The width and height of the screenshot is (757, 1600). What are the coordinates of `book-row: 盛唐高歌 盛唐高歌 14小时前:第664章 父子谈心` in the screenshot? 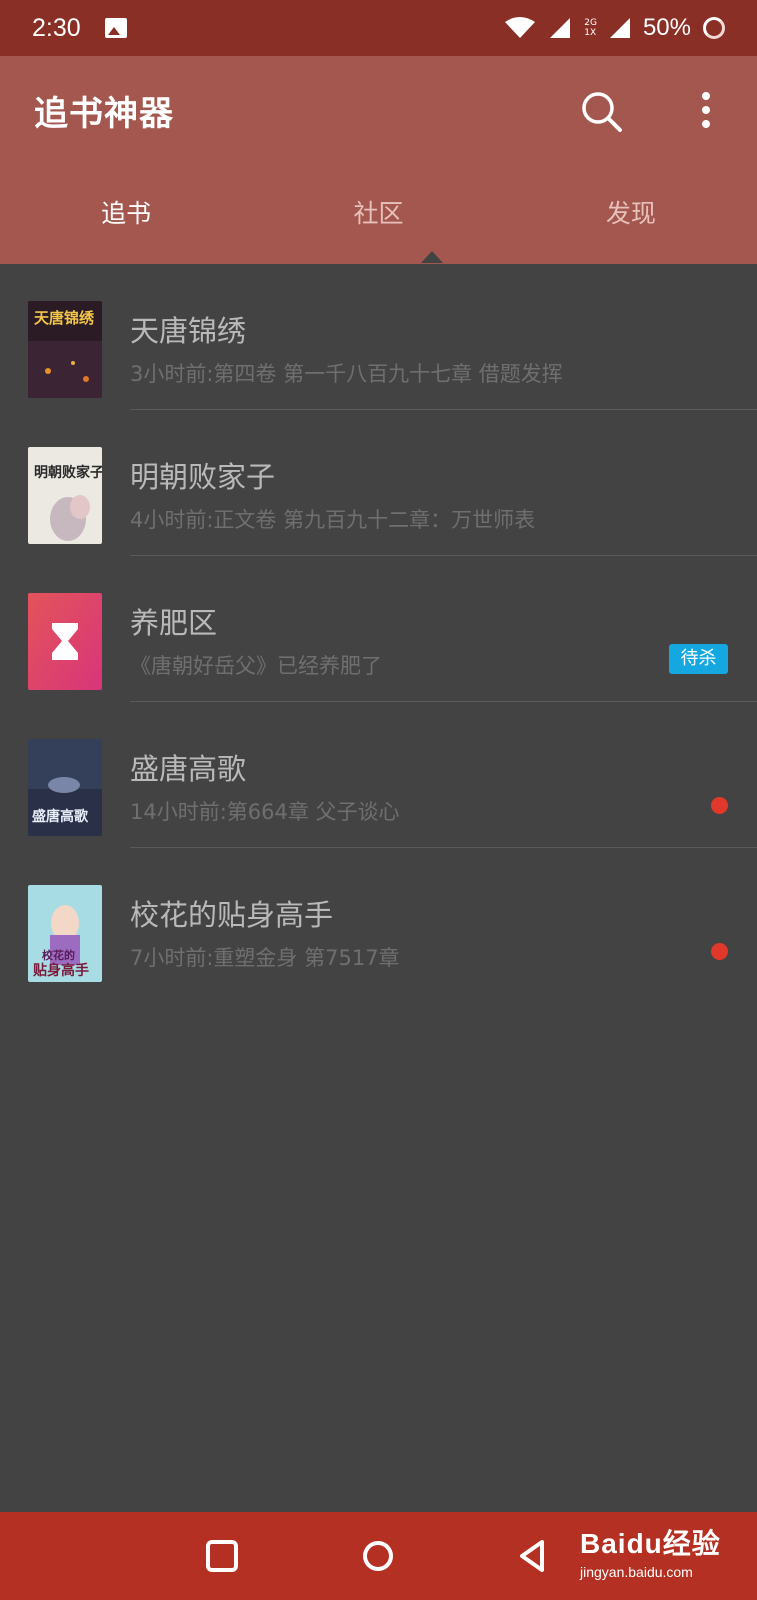 It's located at (378, 775).